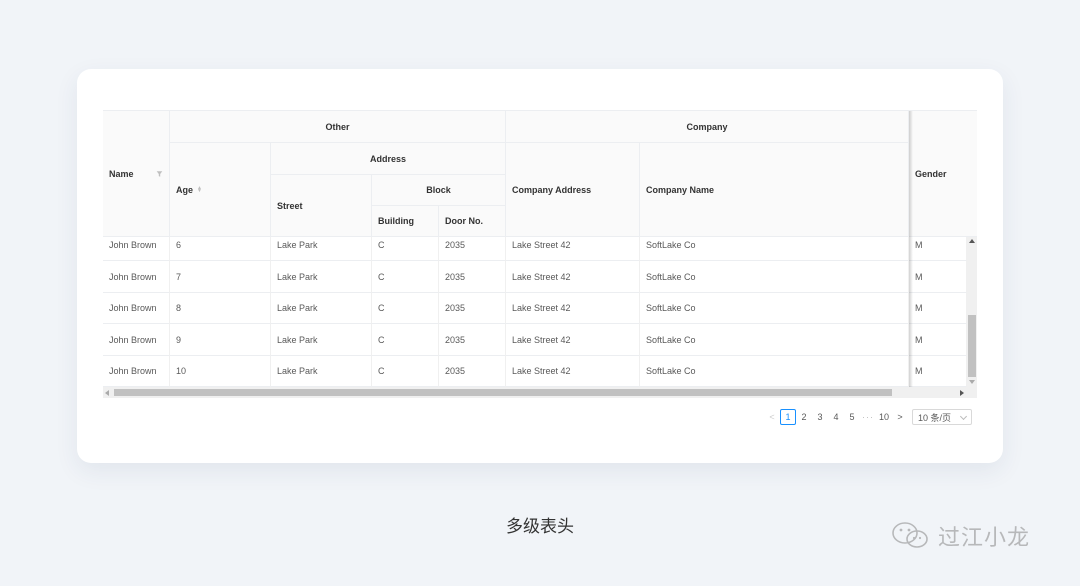  I want to click on page-3-button: 3, so click(820, 417).